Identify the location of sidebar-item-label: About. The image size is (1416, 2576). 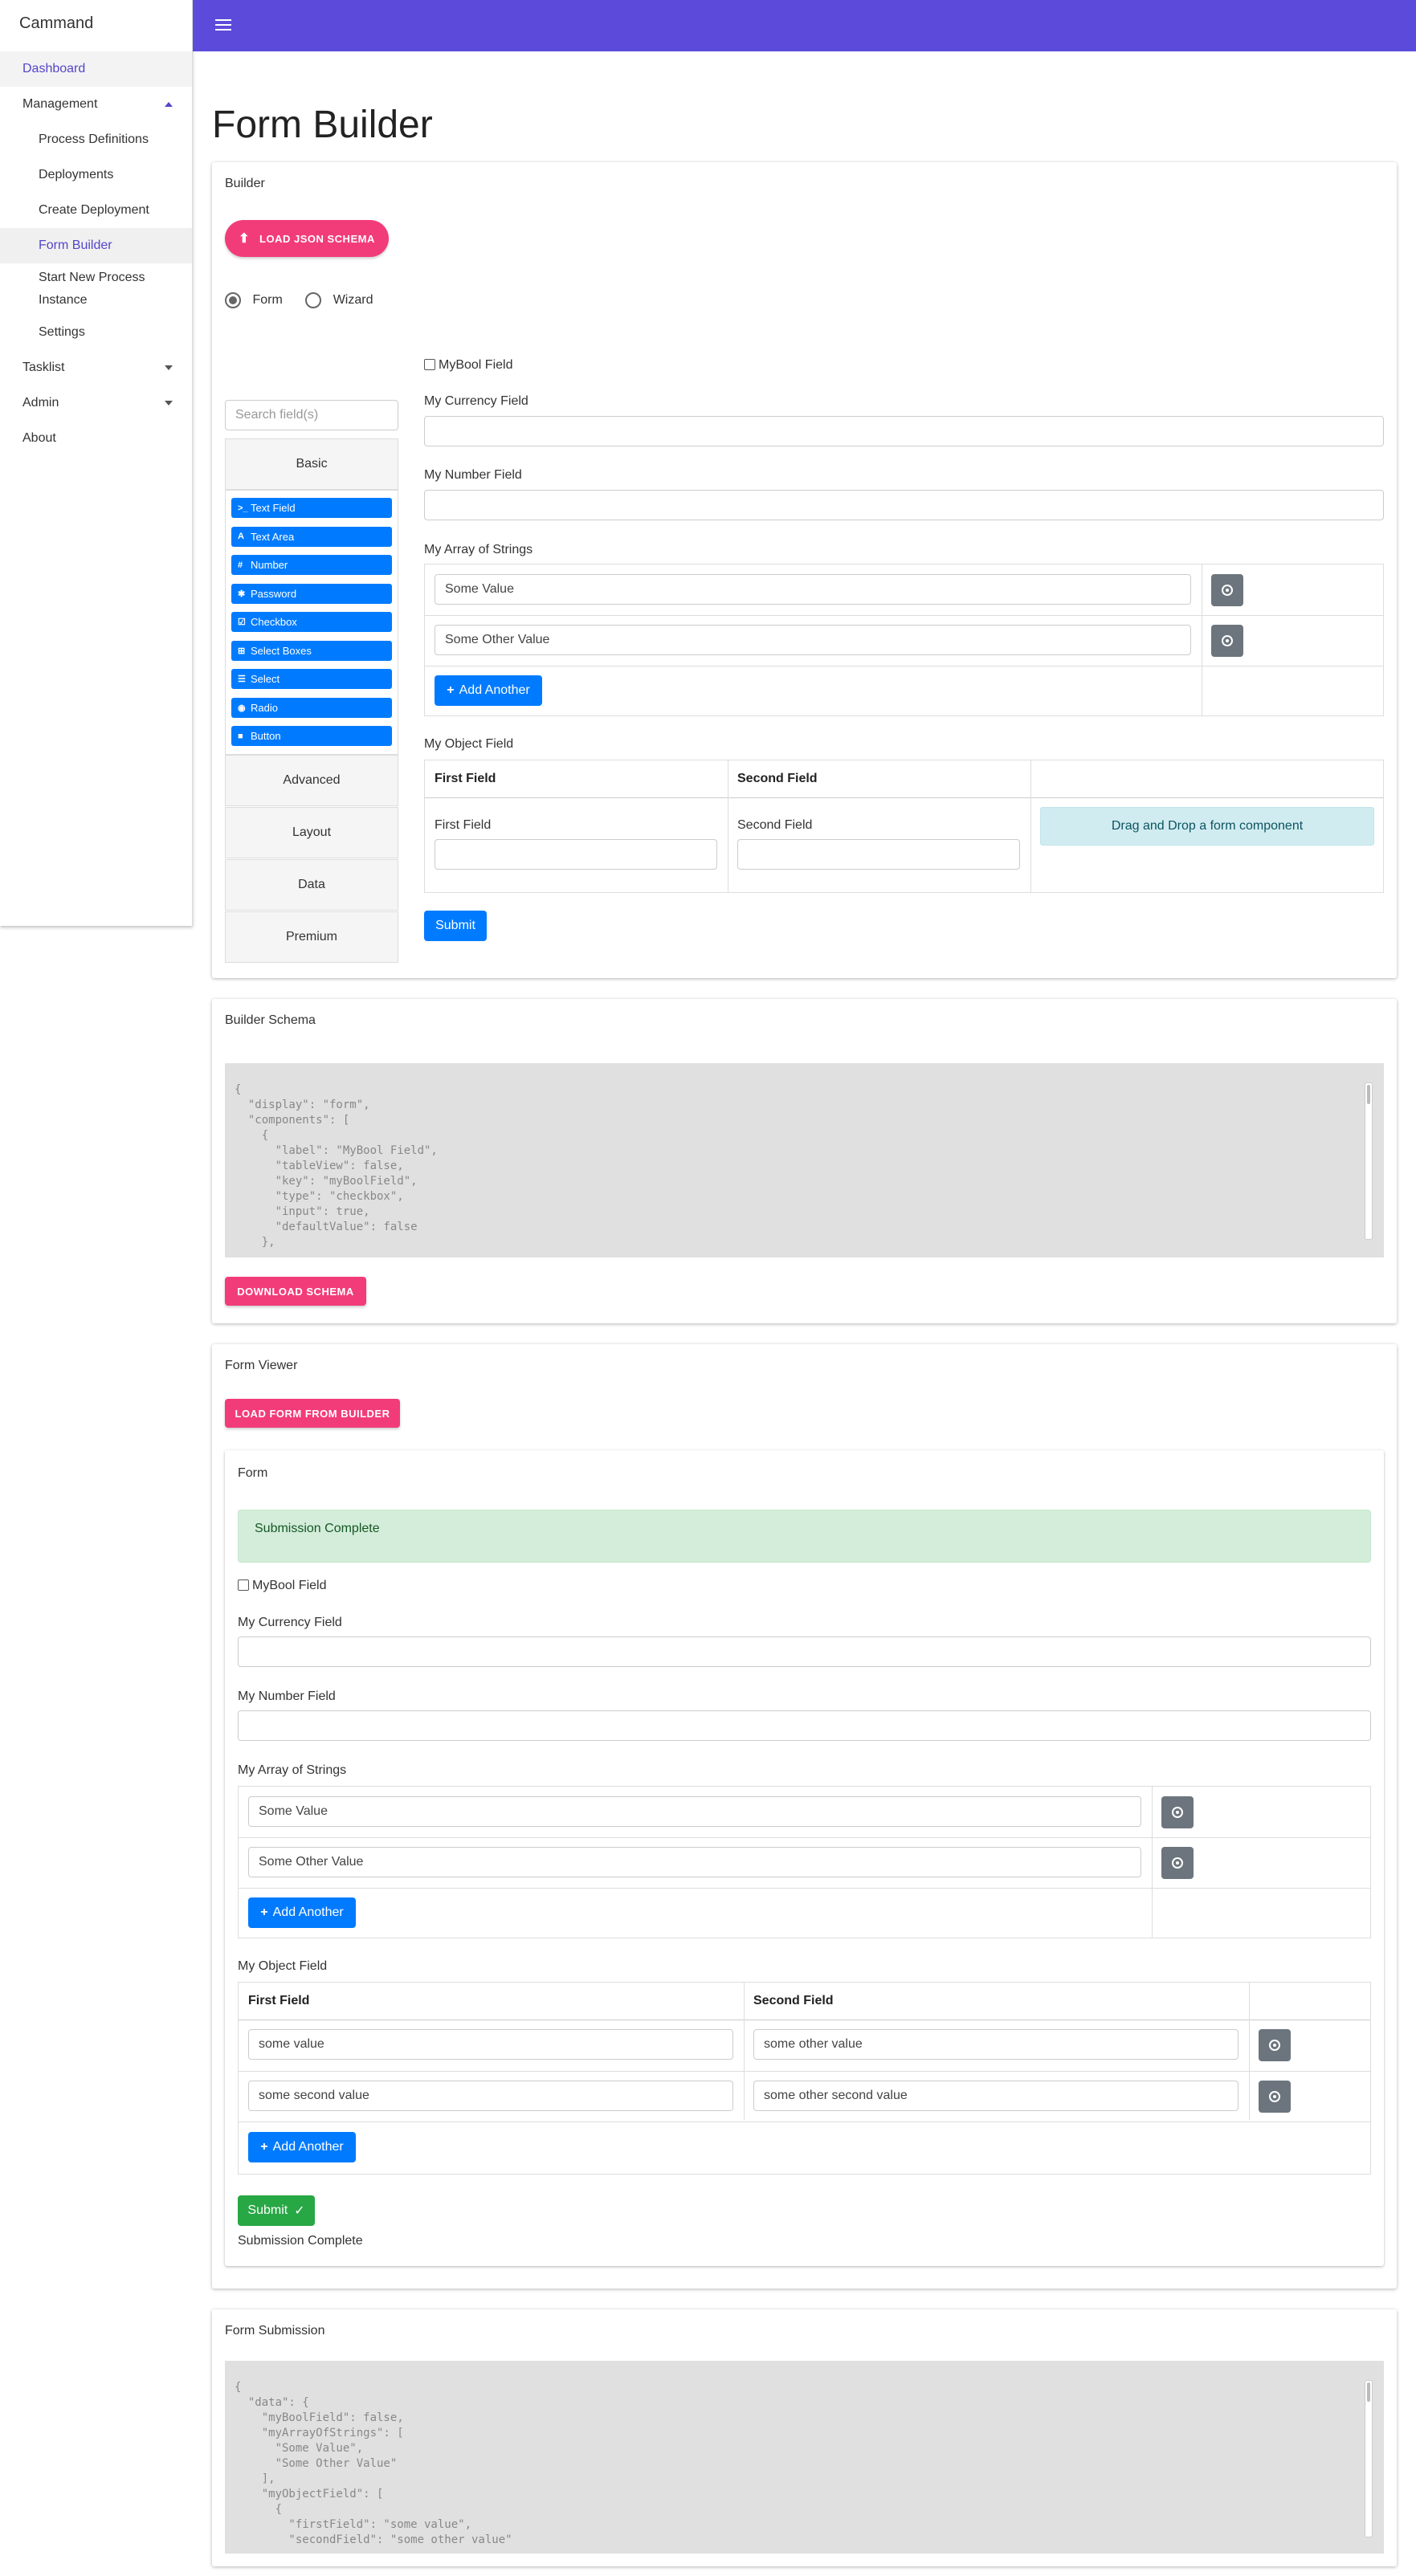
(39, 438).